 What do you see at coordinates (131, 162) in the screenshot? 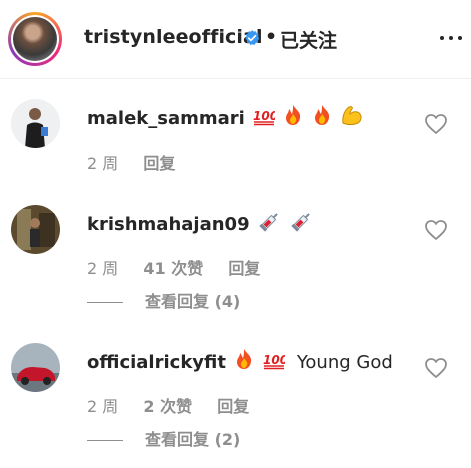
I see `comment-meta: 2 周 回复` at bounding box center [131, 162].